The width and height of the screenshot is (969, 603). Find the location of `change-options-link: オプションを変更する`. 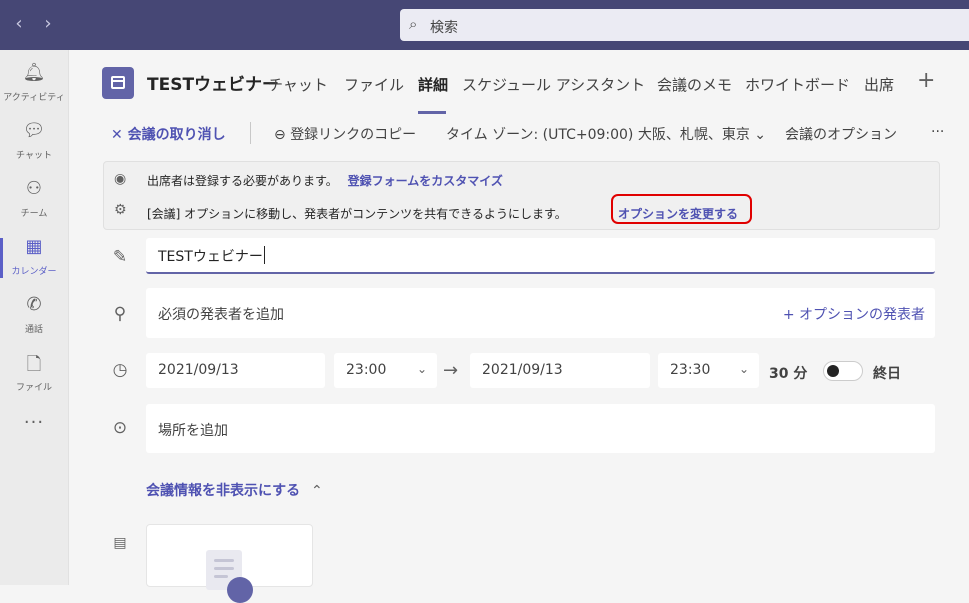

change-options-link: オプションを変更する is located at coordinates (678, 213).